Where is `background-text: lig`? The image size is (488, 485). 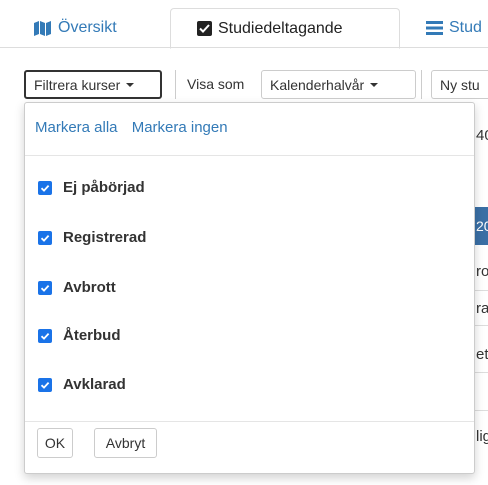
background-text: lig is located at coordinates (482, 436).